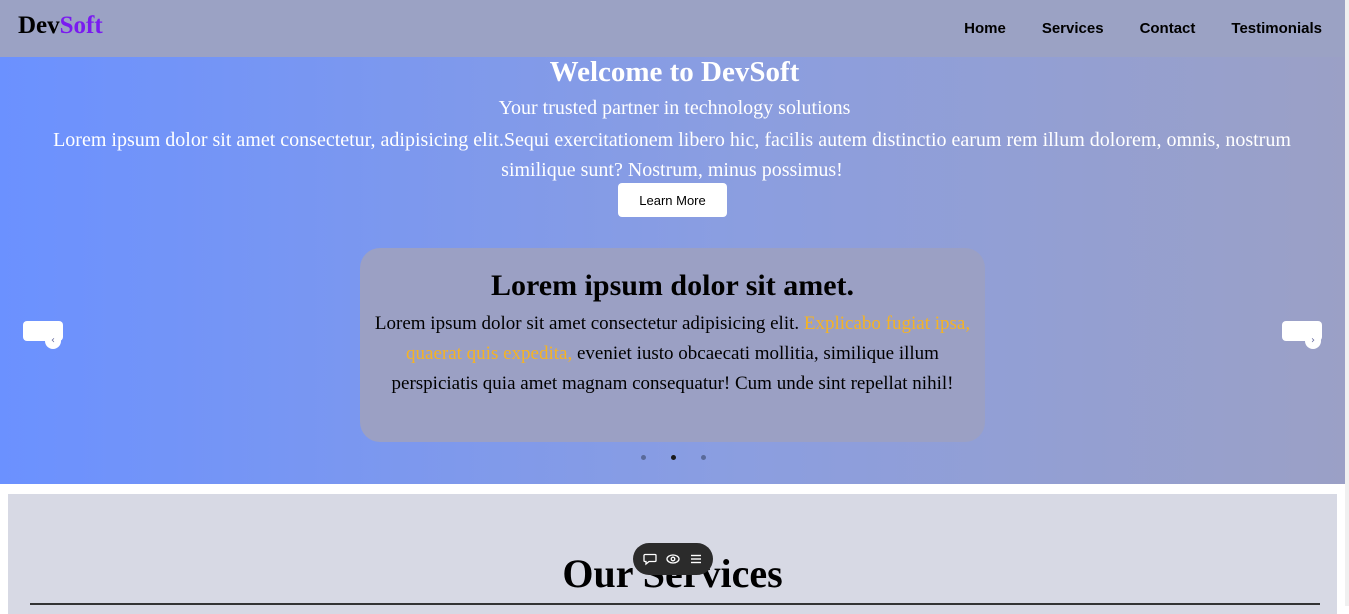 The height and width of the screenshot is (614, 1349). I want to click on services-divider, so click(675, 604).